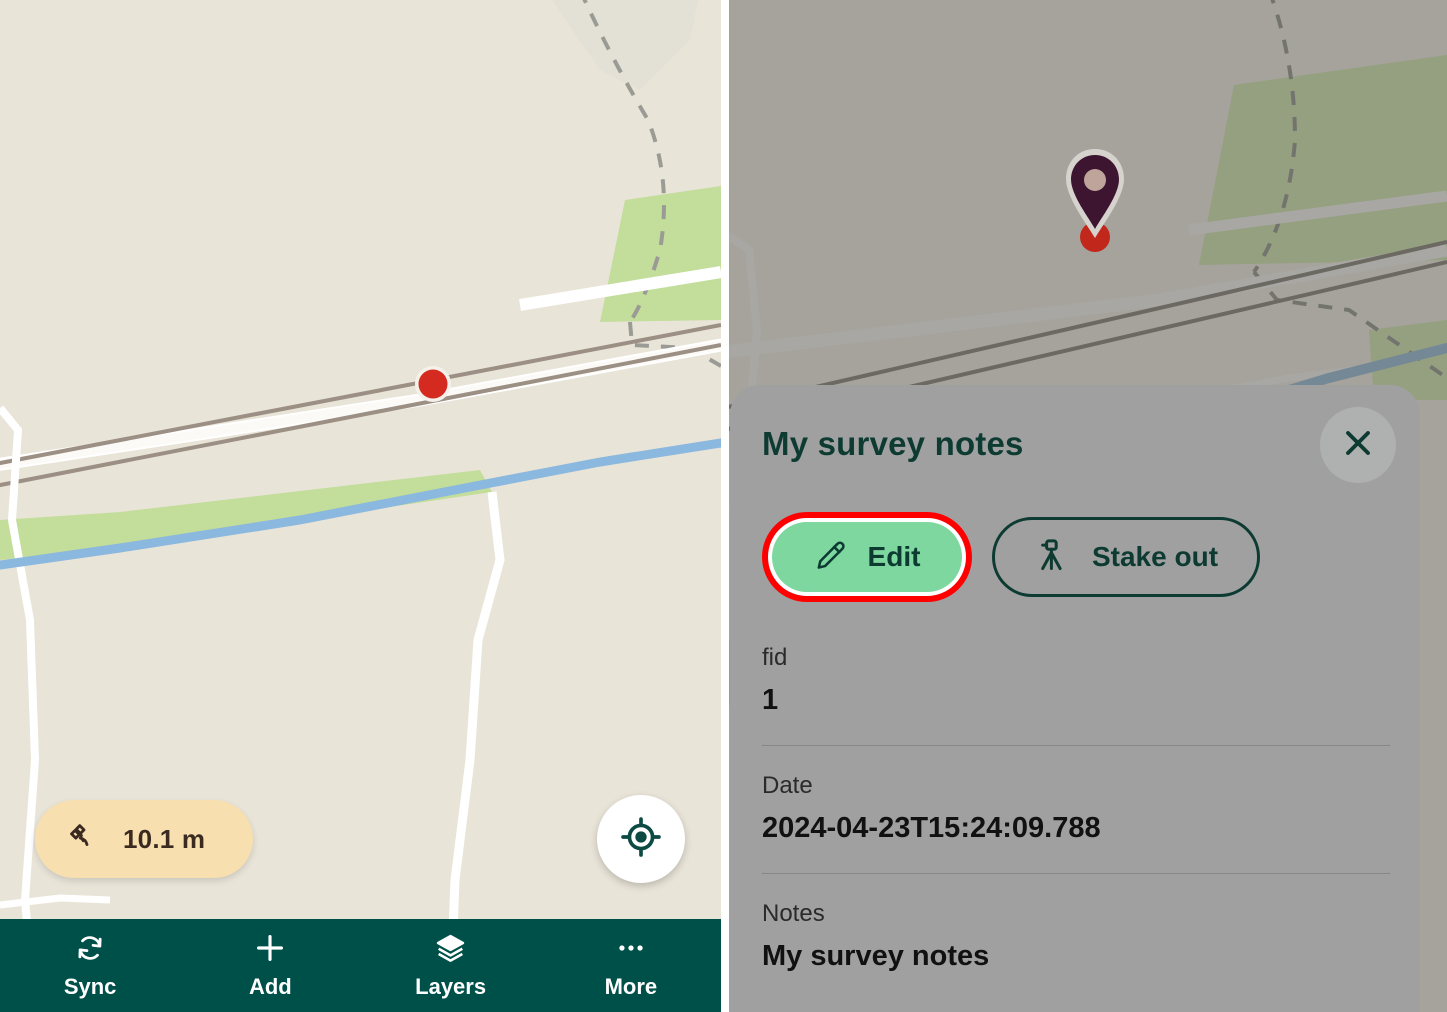 Image resolution: width=1447 pixels, height=1012 pixels. I want to click on action-buttons-row: Edit Stake out, so click(1075, 532).